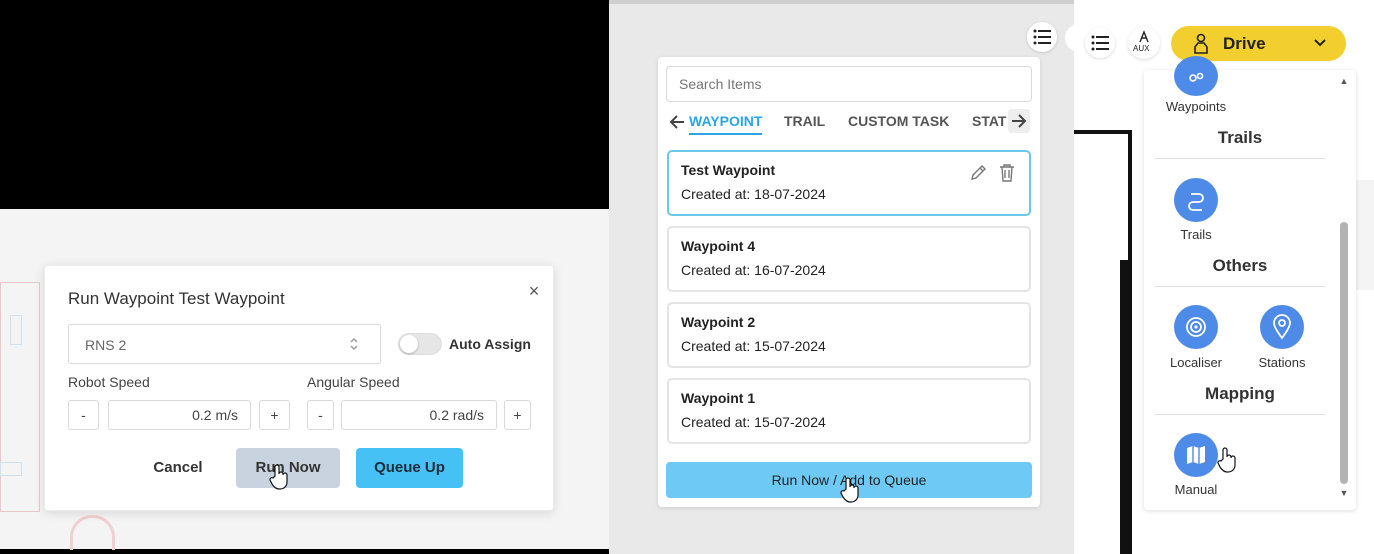 This screenshot has width=1374, height=554. What do you see at coordinates (409, 344) in the screenshot?
I see `toggle-knob` at bounding box center [409, 344].